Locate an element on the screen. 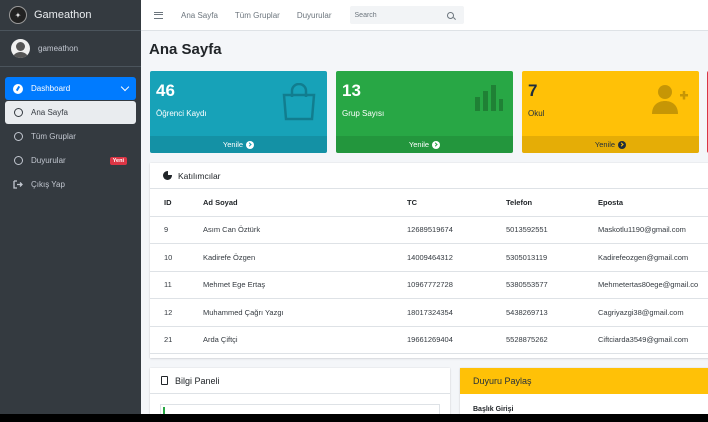 Image resolution: width=708 pixels, height=422 pixels. stat-value: 13 is located at coordinates (351, 90).